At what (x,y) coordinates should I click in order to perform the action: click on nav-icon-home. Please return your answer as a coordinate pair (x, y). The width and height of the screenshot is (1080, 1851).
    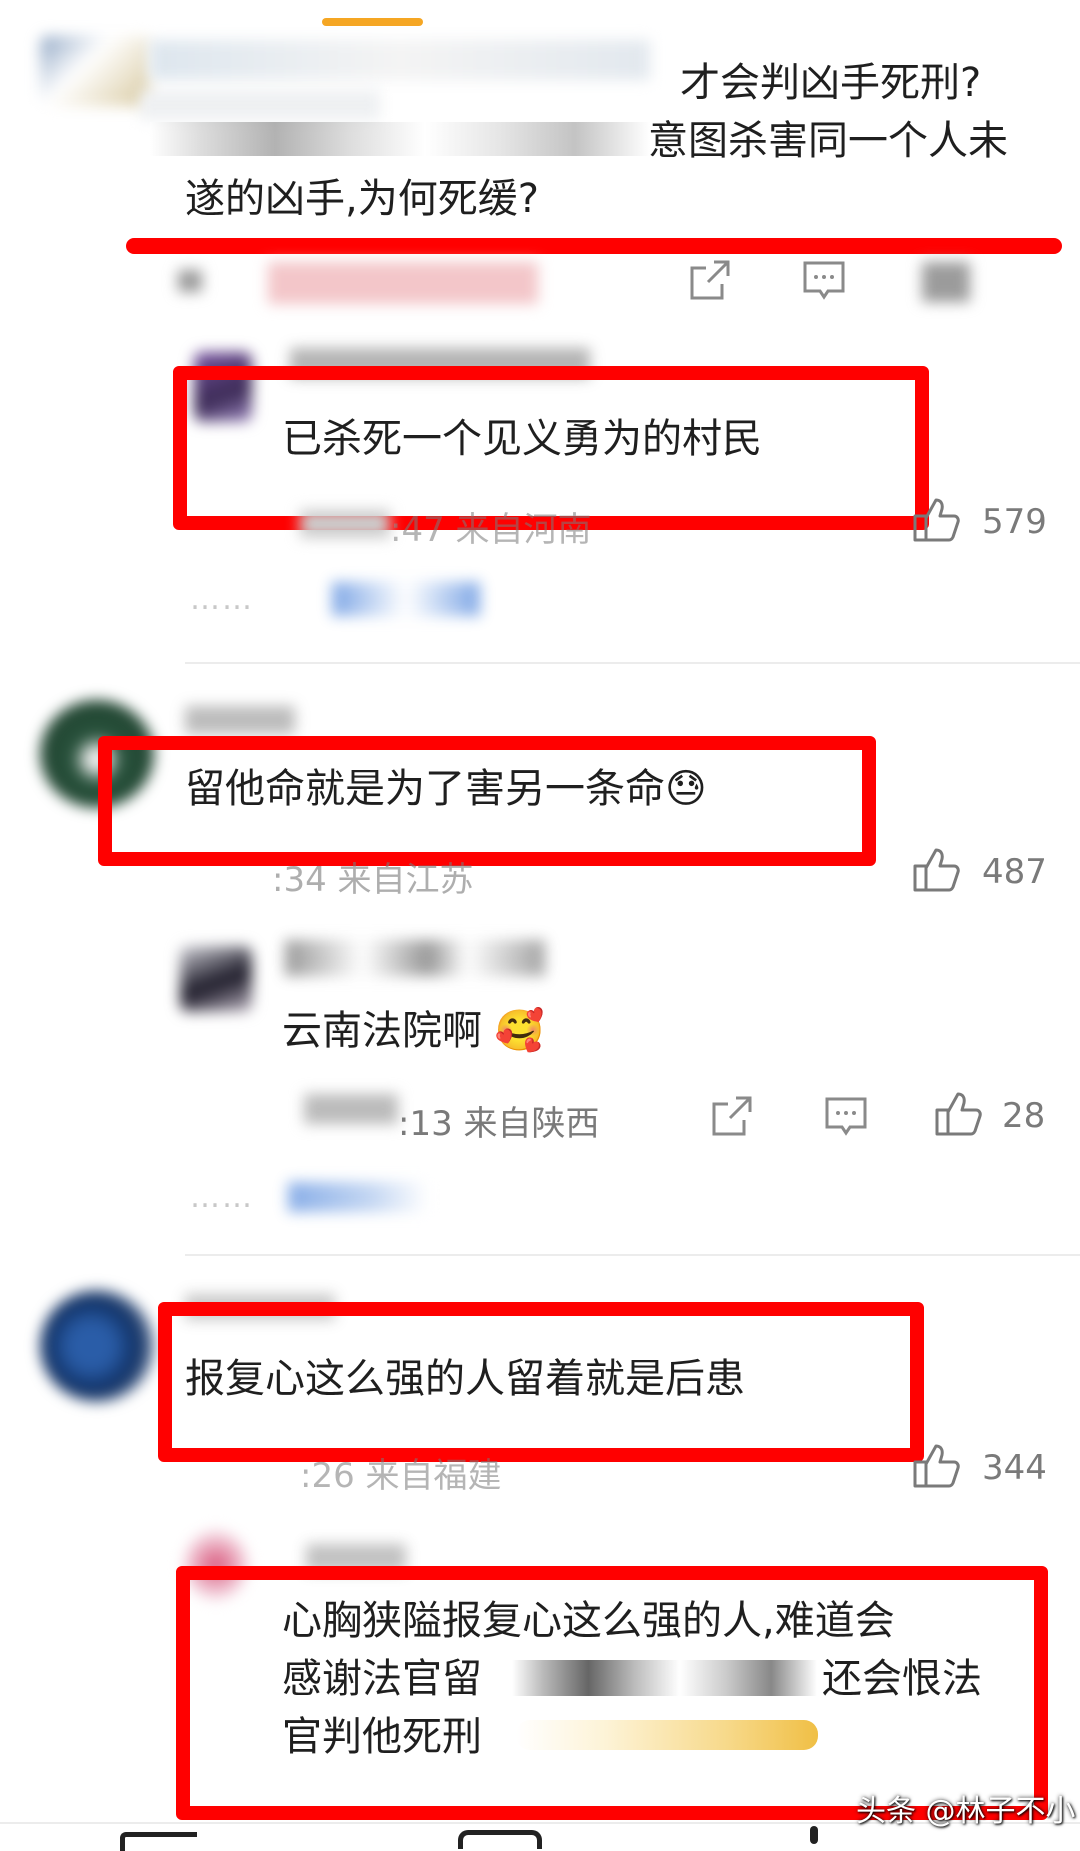
    Looking at the image, I should click on (500, 1839).